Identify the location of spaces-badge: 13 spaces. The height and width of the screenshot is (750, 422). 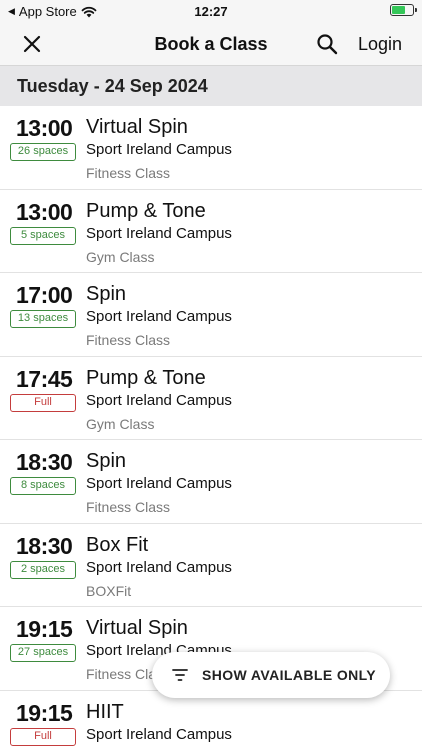
(43, 319).